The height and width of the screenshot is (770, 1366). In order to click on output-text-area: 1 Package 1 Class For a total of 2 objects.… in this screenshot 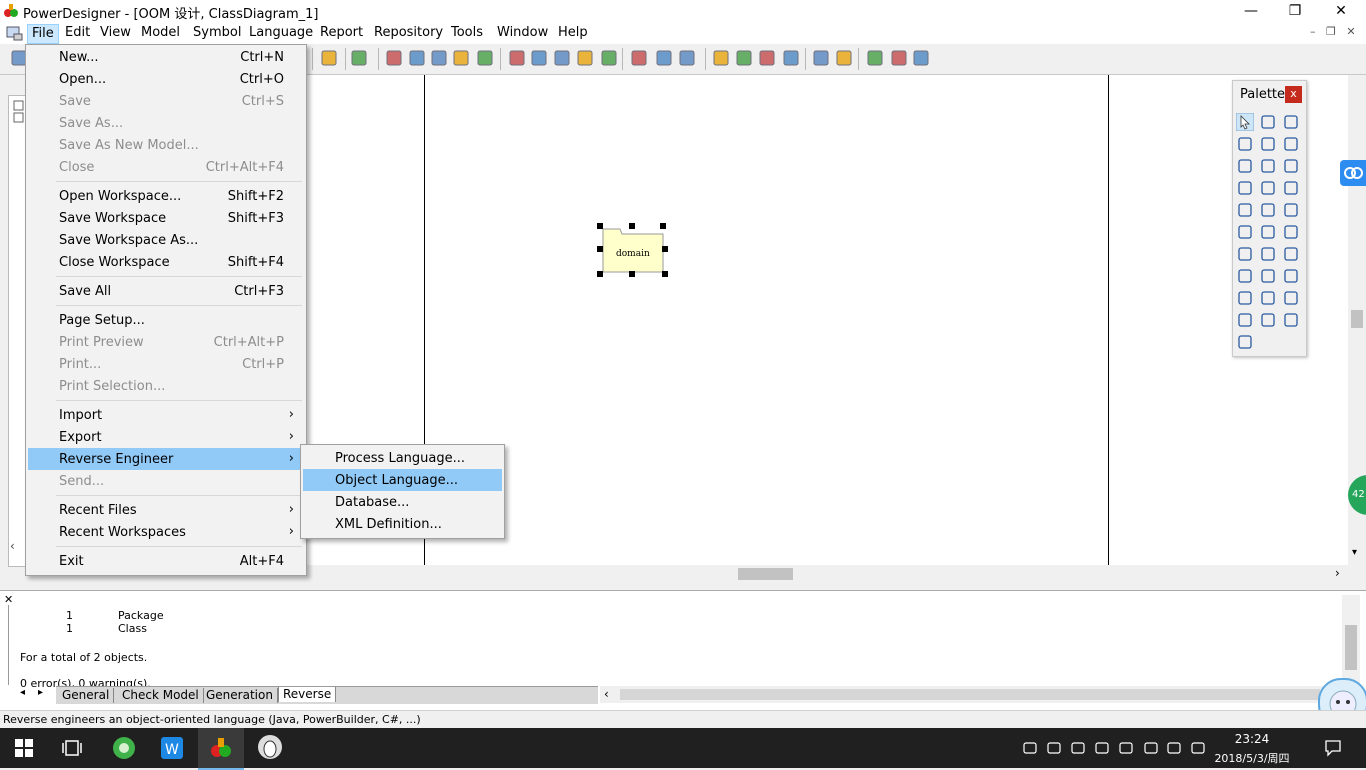, I will do `click(679, 642)`.